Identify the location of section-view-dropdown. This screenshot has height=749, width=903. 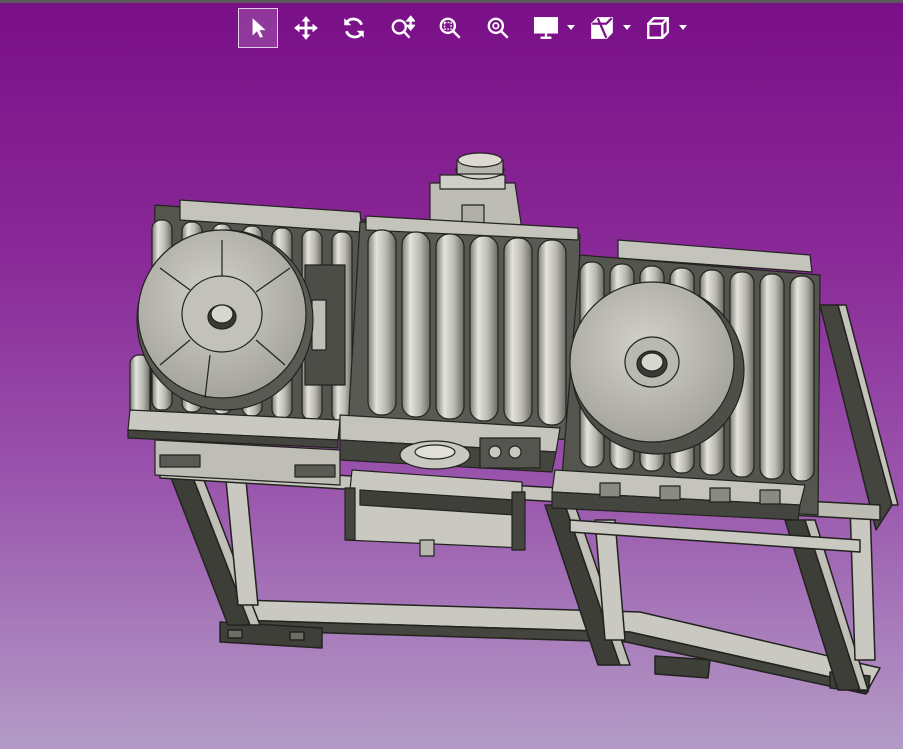
(607, 28).